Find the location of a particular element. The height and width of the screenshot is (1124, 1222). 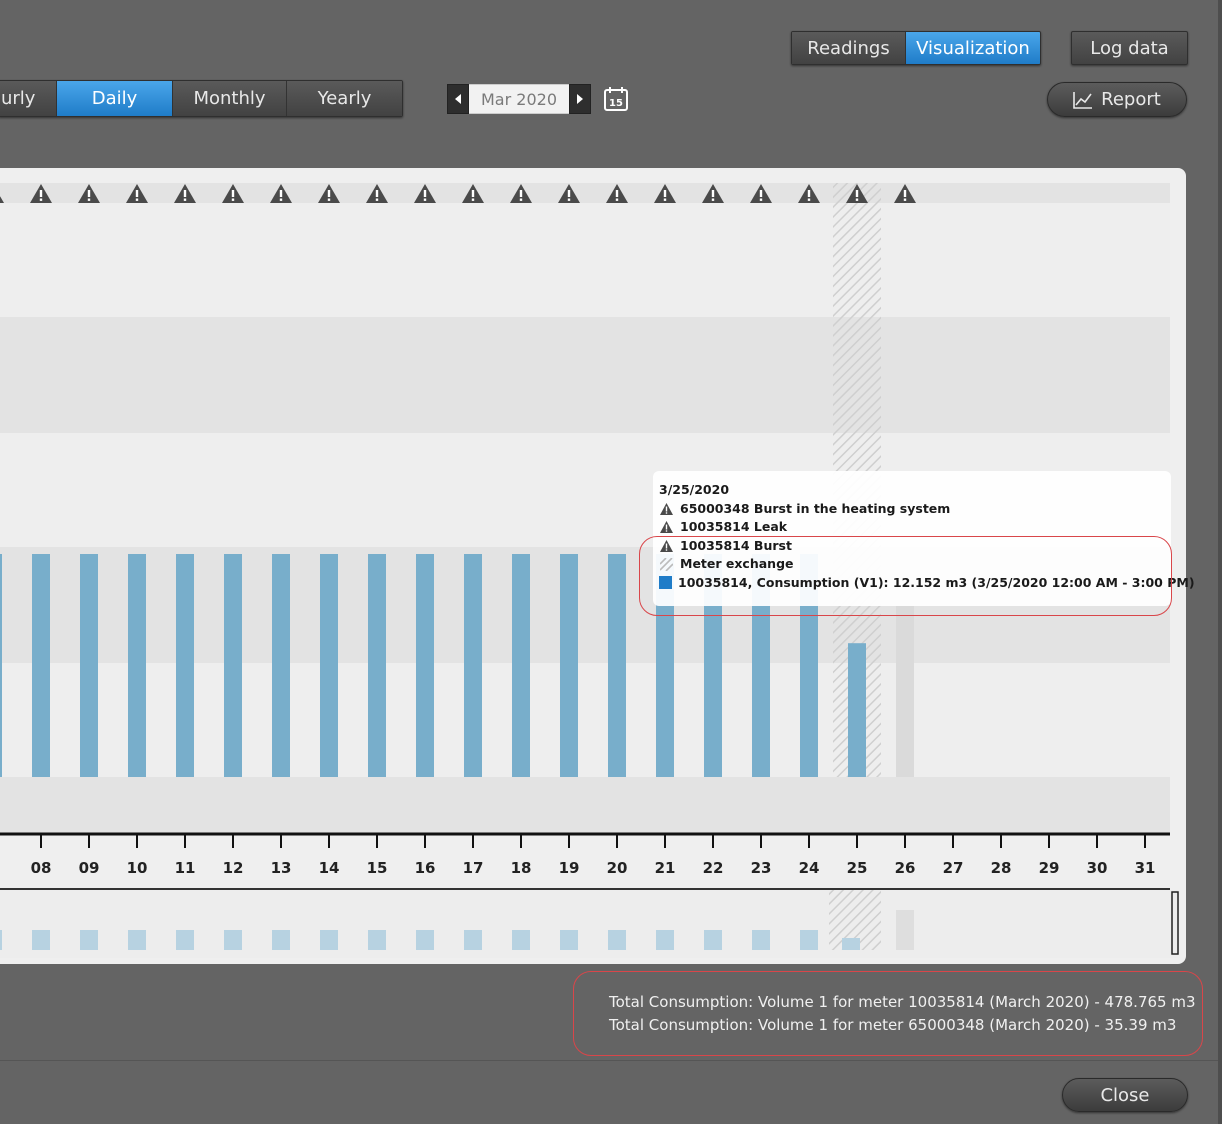

report-button: Report is located at coordinates (1117, 99).